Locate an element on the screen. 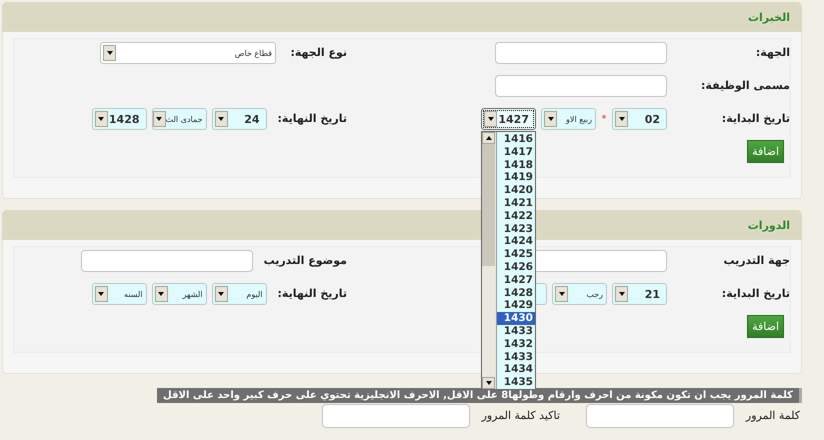 Image resolution: width=824 pixels, height=440 pixels. dropdown-select: اليوم is located at coordinates (239, 294).